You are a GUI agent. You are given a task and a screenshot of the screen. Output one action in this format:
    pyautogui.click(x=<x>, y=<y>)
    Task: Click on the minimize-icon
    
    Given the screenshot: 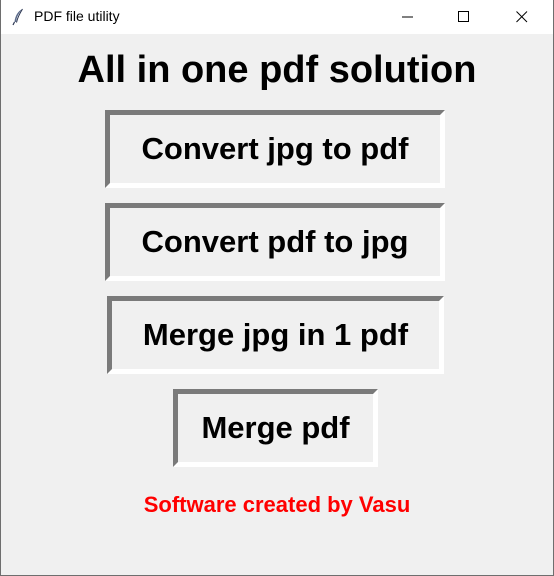 What is the action you would take?
    pyautogui.click(x=407, y=17)
    